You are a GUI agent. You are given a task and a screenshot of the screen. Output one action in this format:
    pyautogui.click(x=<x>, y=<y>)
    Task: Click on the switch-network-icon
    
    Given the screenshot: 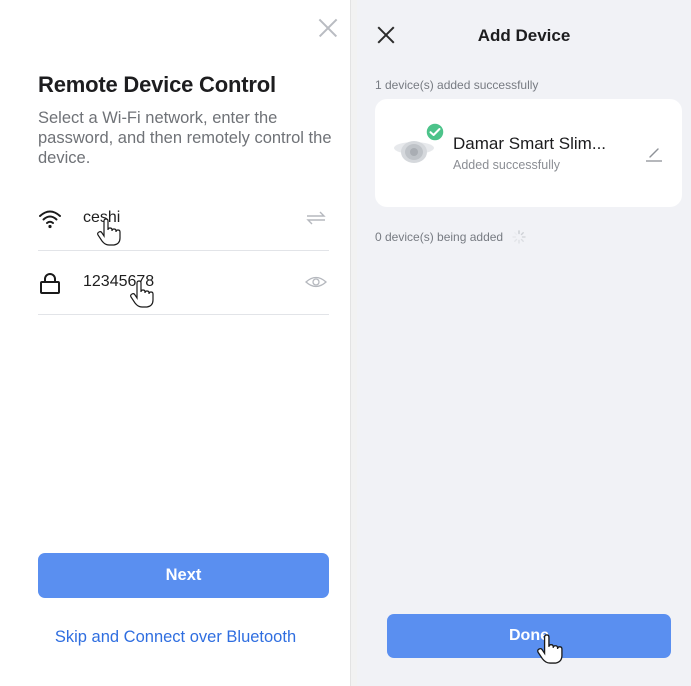 What is the action you would take?
    pyautogui.click(x=316, y=218)
    